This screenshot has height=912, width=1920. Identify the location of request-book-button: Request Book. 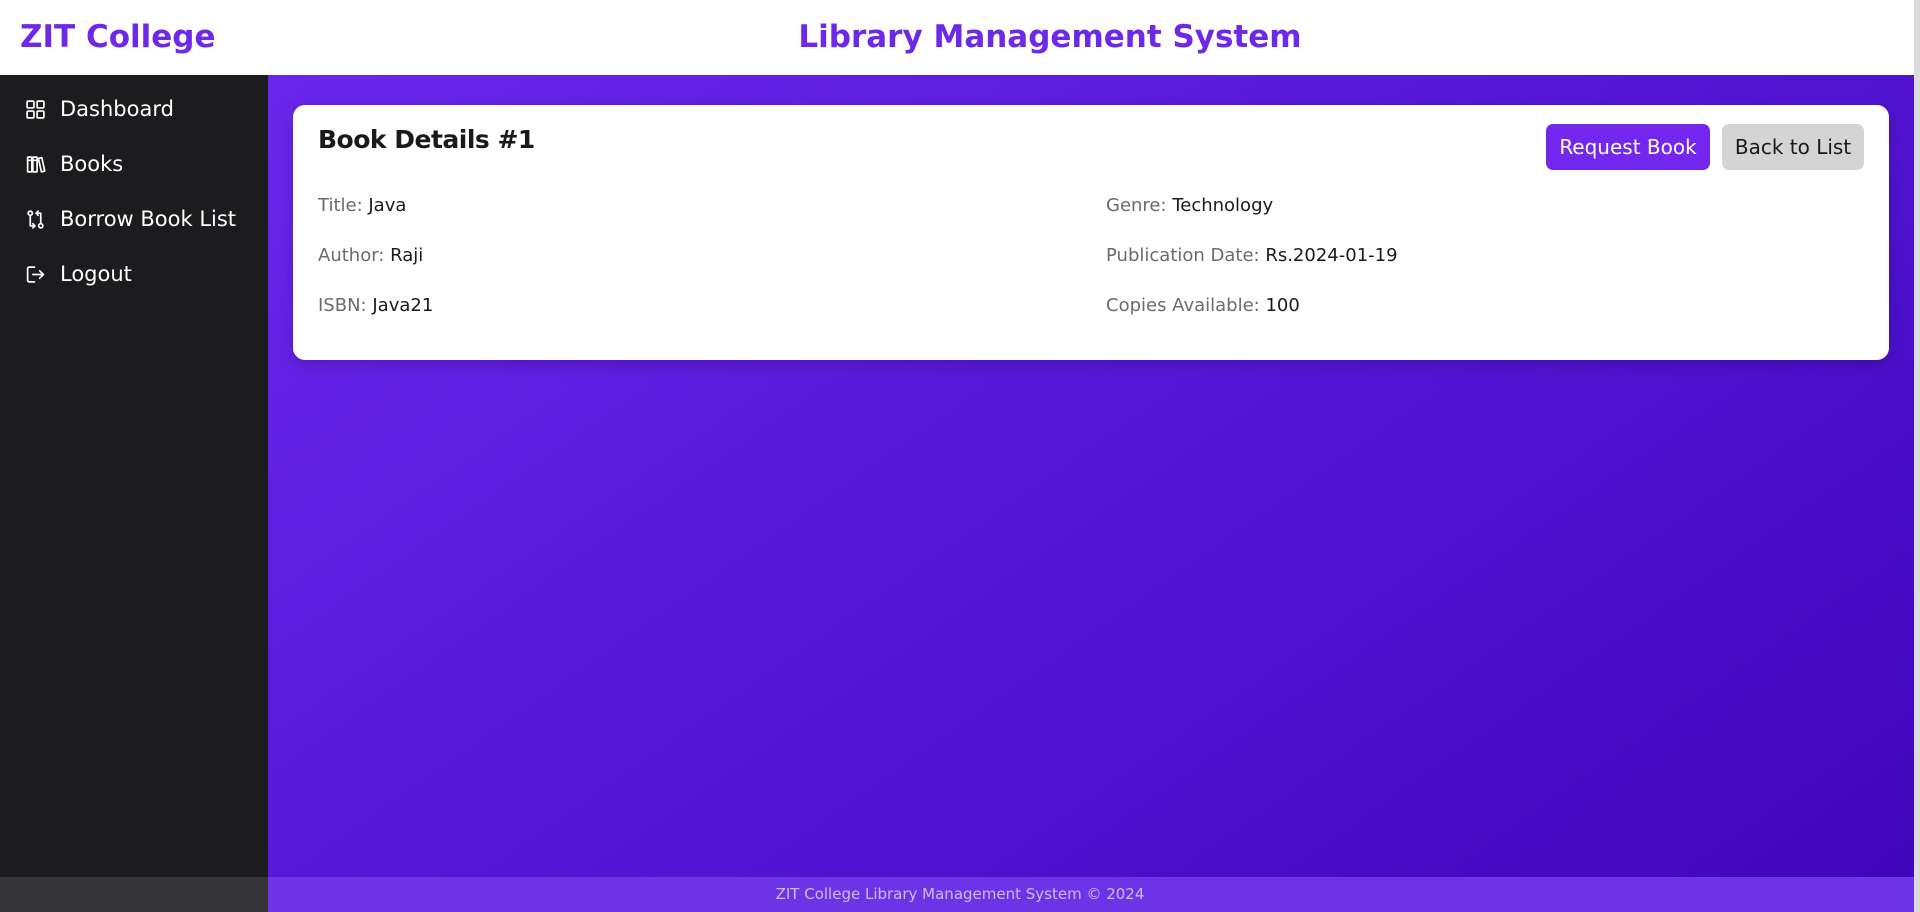
(1628, 147).